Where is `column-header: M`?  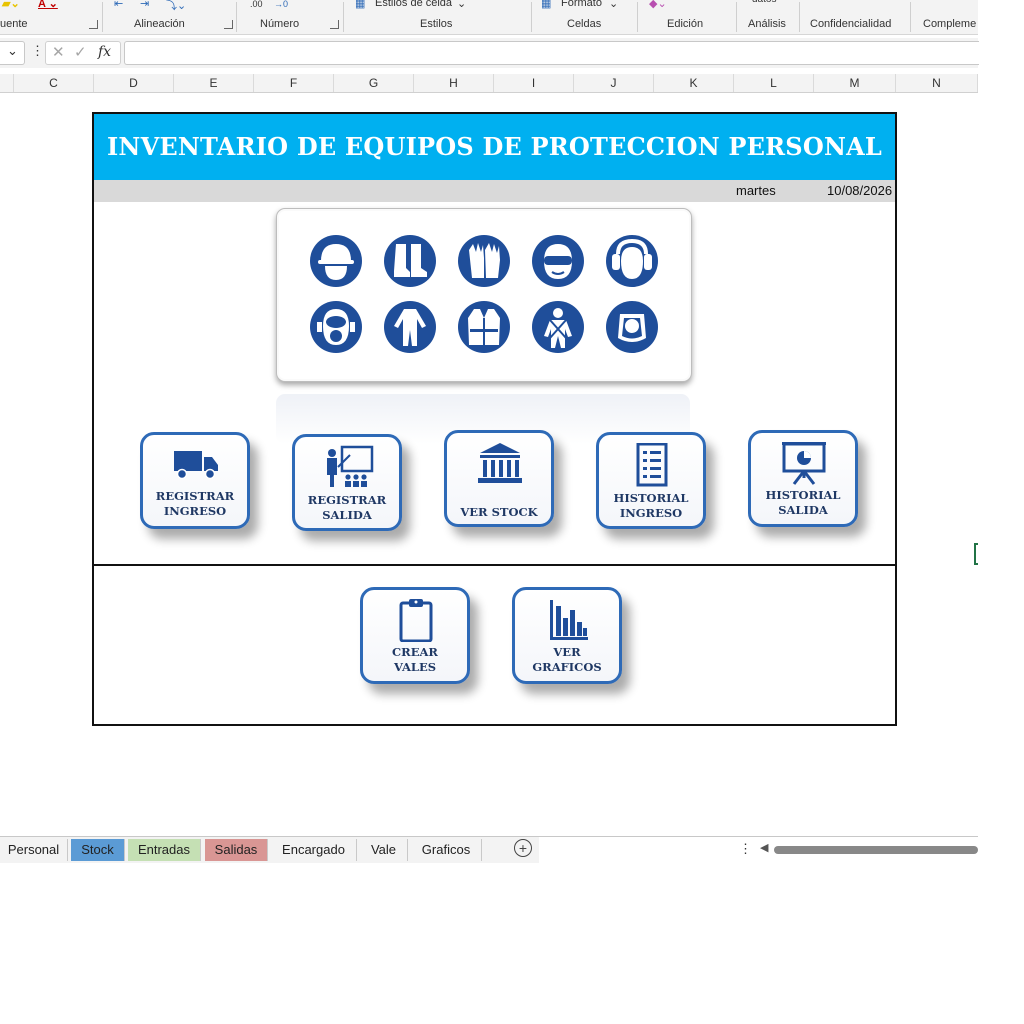
column-header: M is located at coordinates (855, 83).